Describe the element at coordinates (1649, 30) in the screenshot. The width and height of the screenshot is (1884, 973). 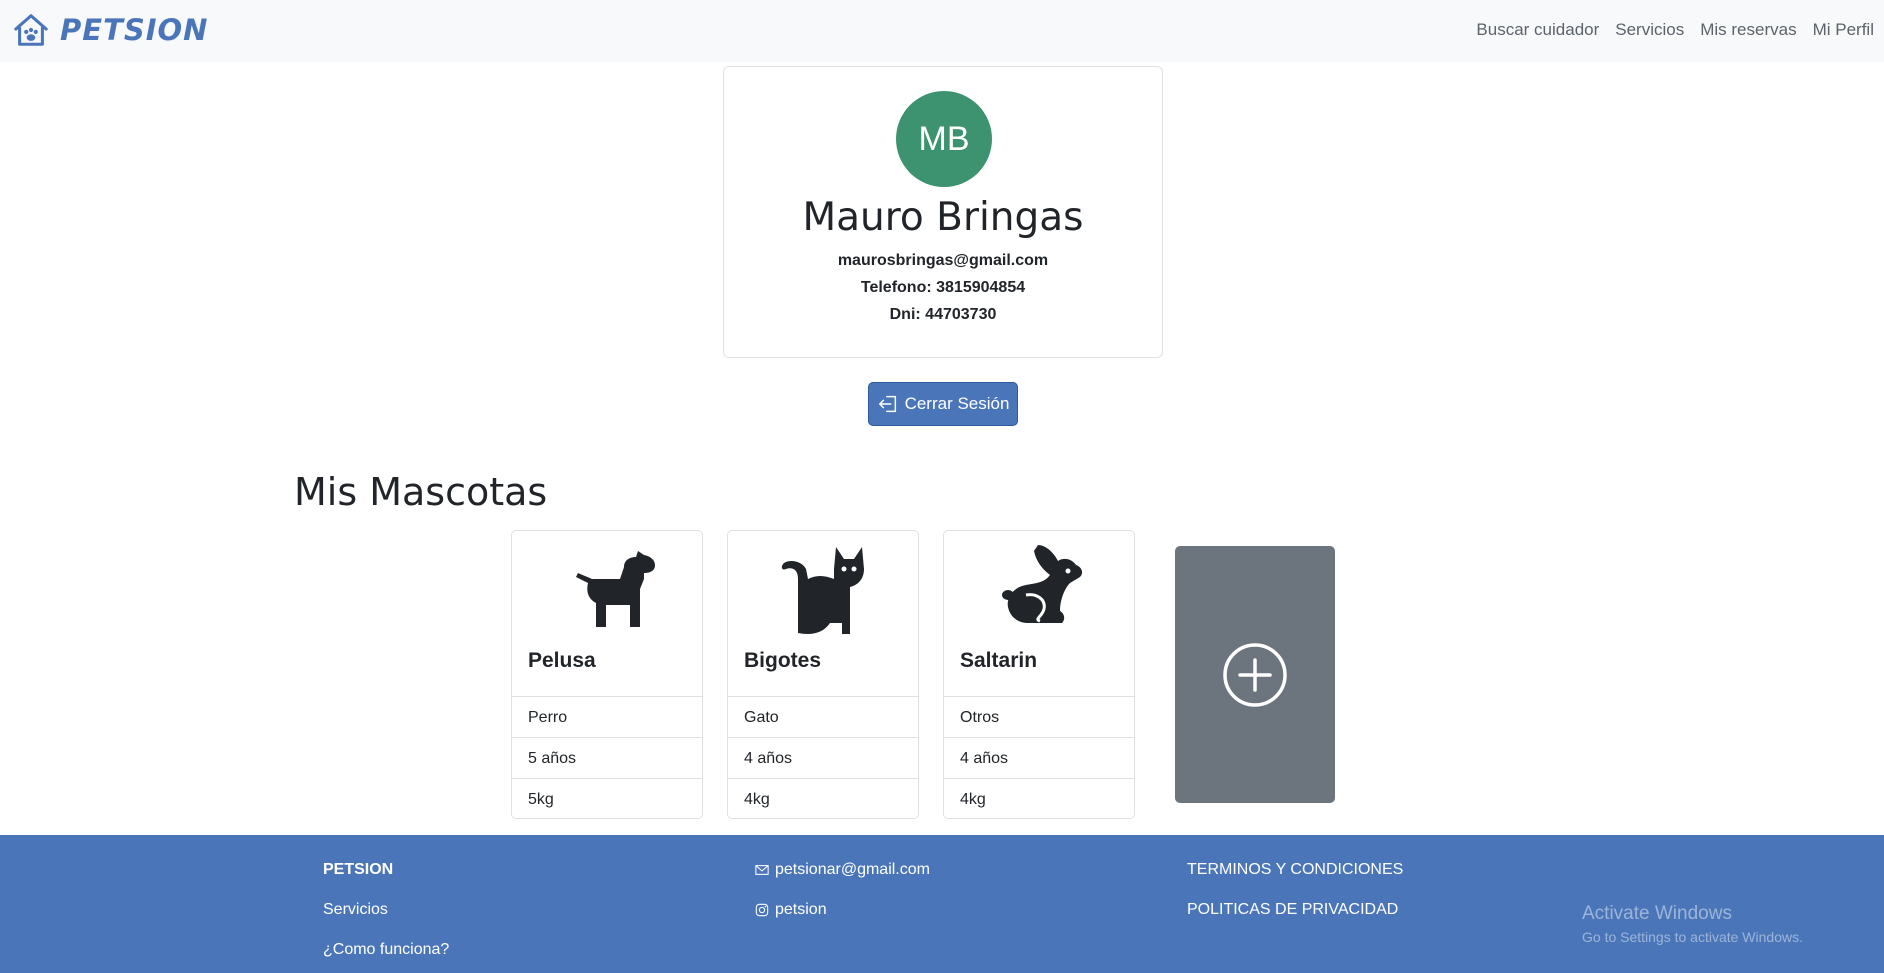
I see `nav-servicios: Servicios` at that location.